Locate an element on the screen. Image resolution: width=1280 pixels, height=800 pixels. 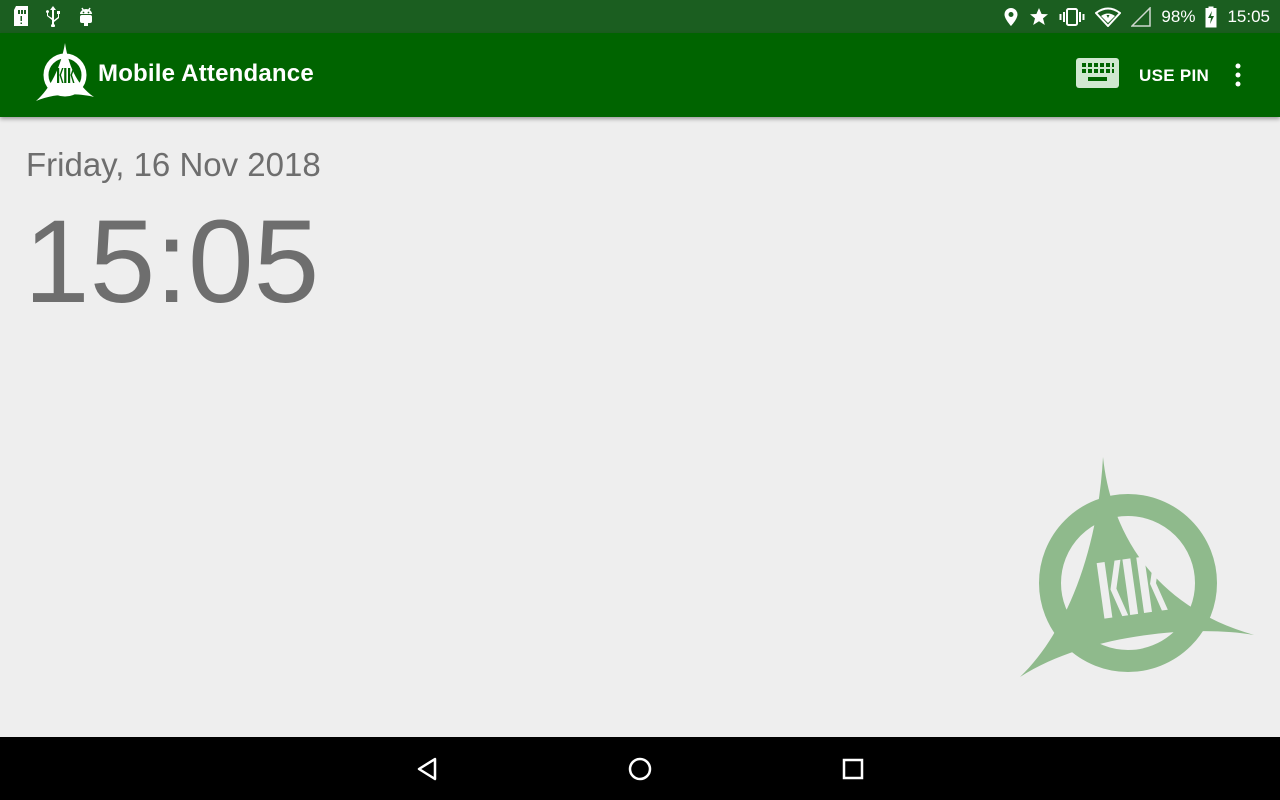
more-vert-icon is located at coordinates (1238, 75).